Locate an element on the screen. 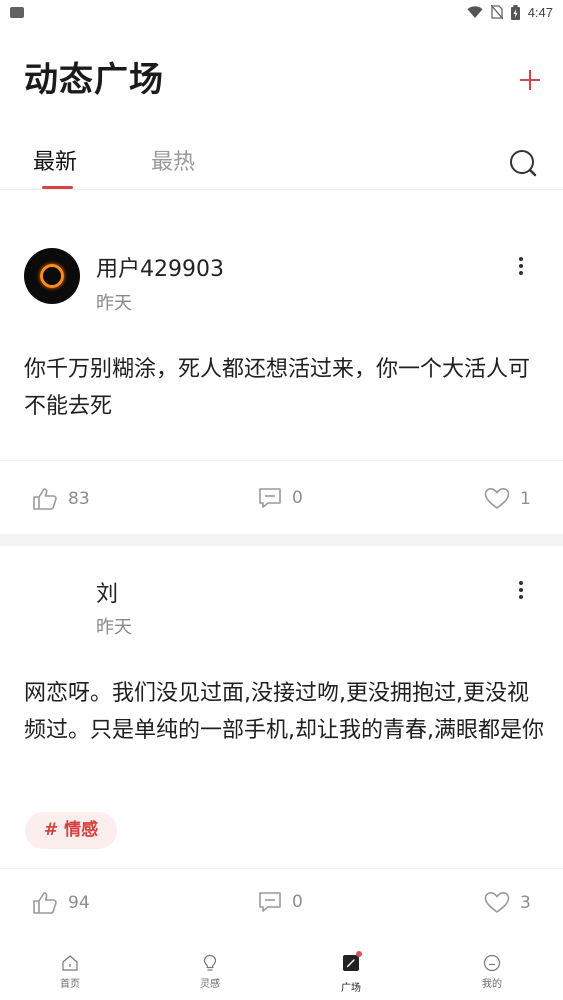 This screenshot has height=1000, width=563. nav-label: 我的 is located at coordinates (492, 984).